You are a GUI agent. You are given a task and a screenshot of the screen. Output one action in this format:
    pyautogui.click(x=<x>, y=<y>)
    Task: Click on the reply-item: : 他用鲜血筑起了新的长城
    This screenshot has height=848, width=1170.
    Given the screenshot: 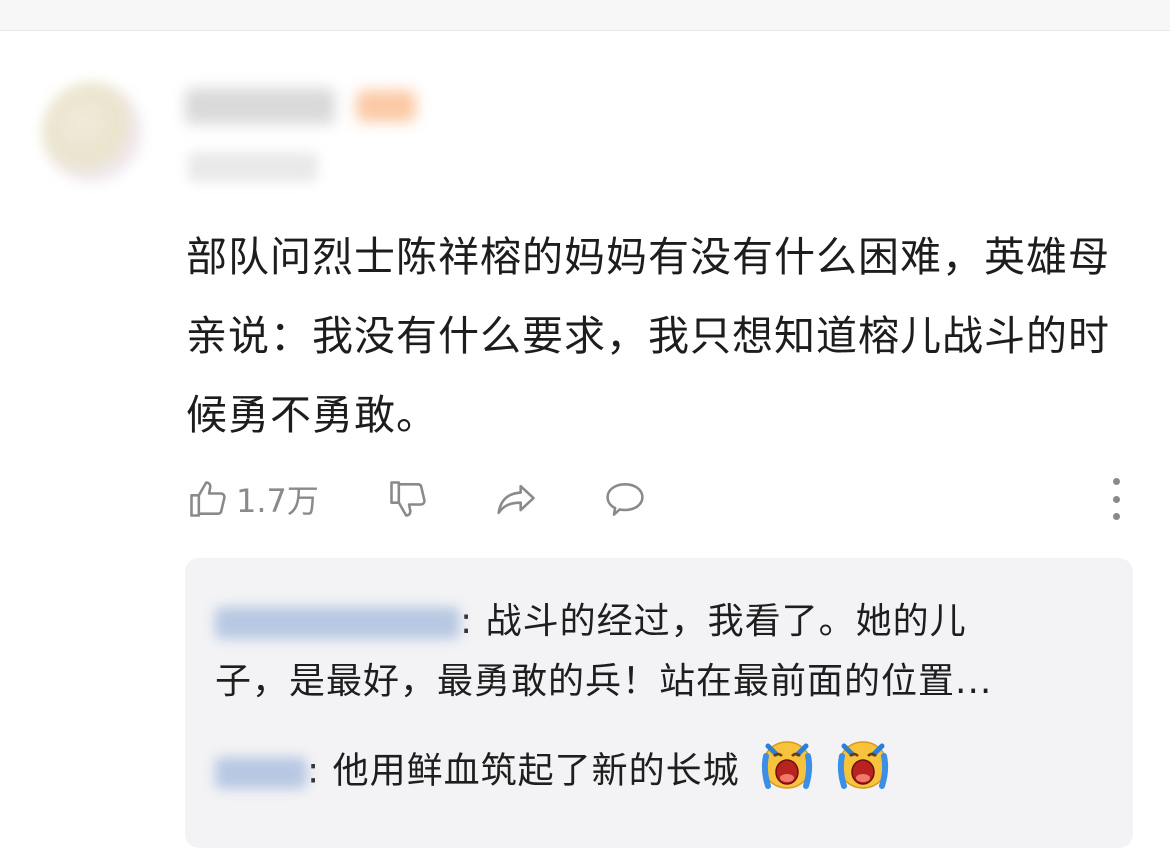 What is the action you would take?
    pyautogui.click(x=553, y=772)
    